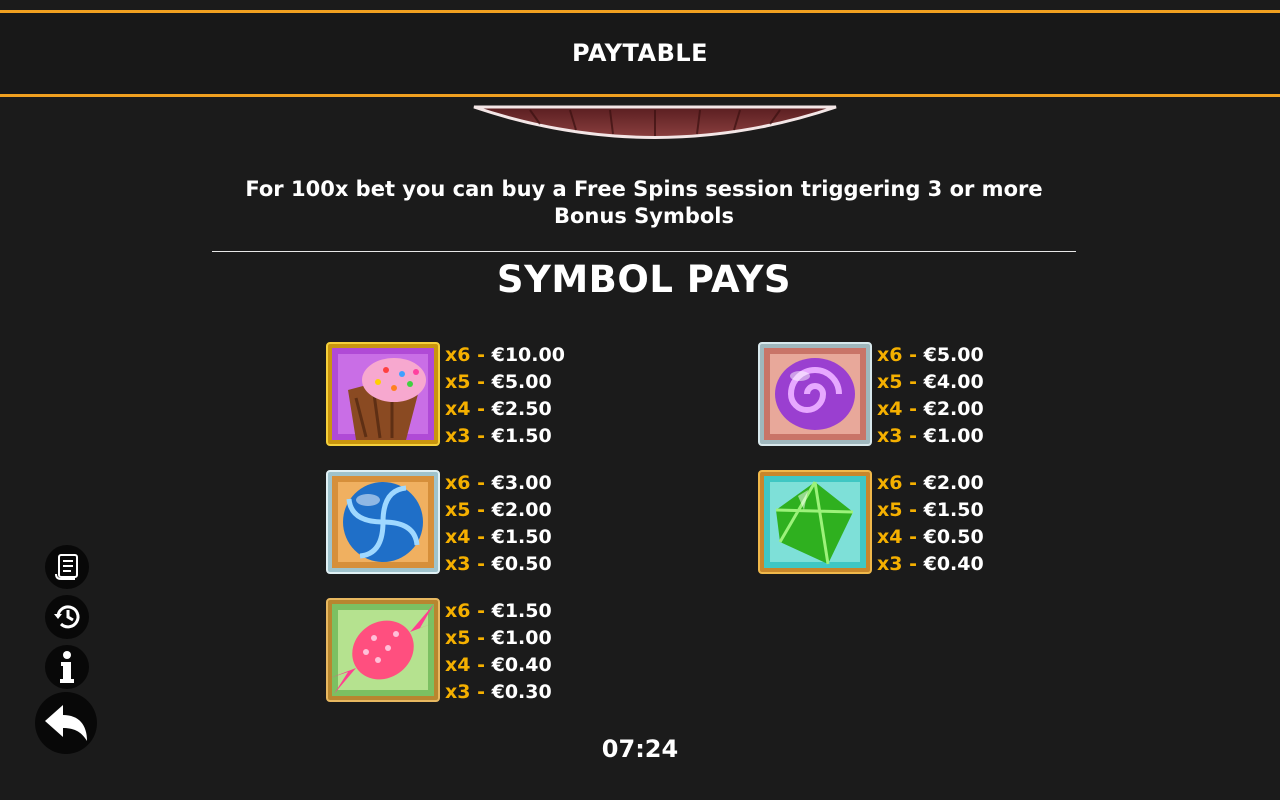  I want to click on rules-scroll-icon, so click(66, 567).